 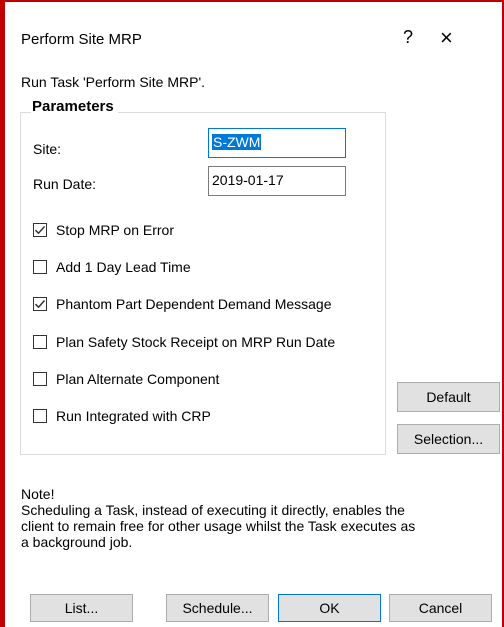 I want to click on help-icon: ?, so click(x=408, y=37).